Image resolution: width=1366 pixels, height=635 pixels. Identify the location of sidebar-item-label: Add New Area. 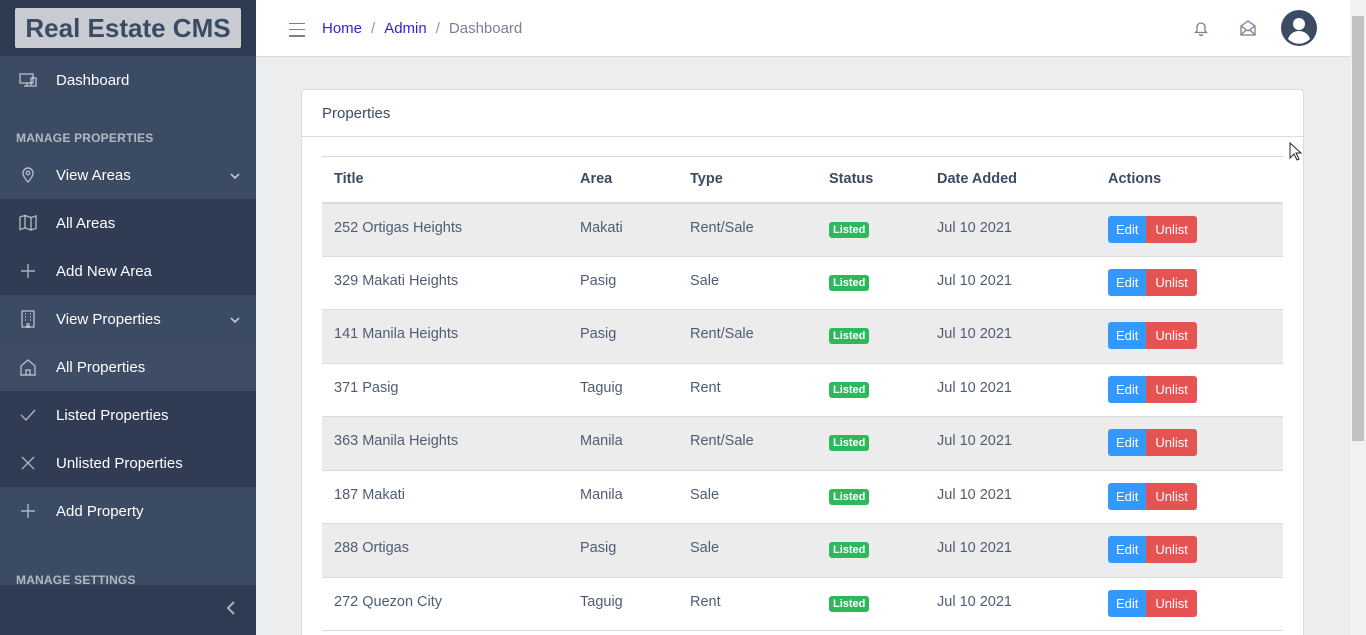
(104, 271).